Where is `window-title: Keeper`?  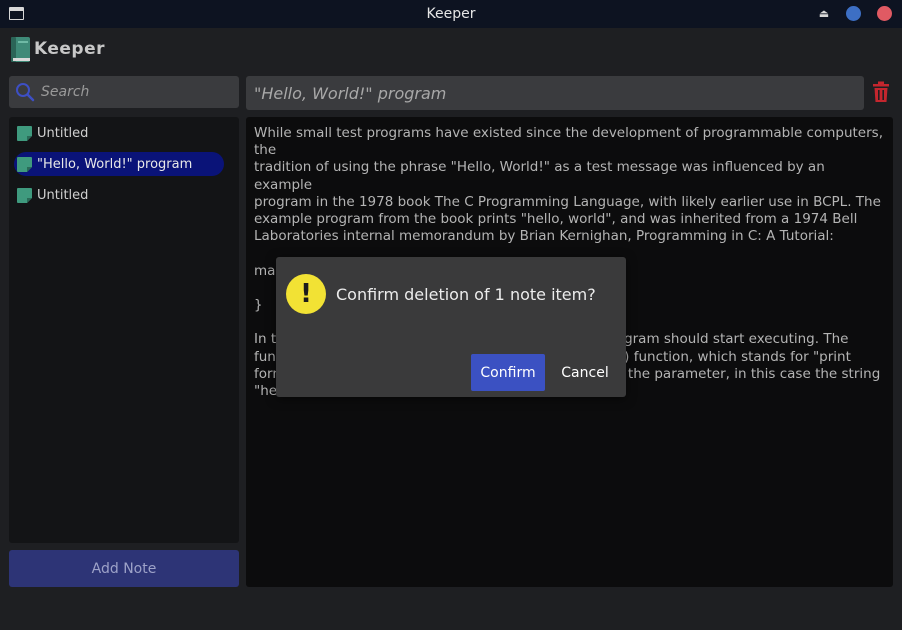 window-title: Keeper is located at coordinates (451, 14).